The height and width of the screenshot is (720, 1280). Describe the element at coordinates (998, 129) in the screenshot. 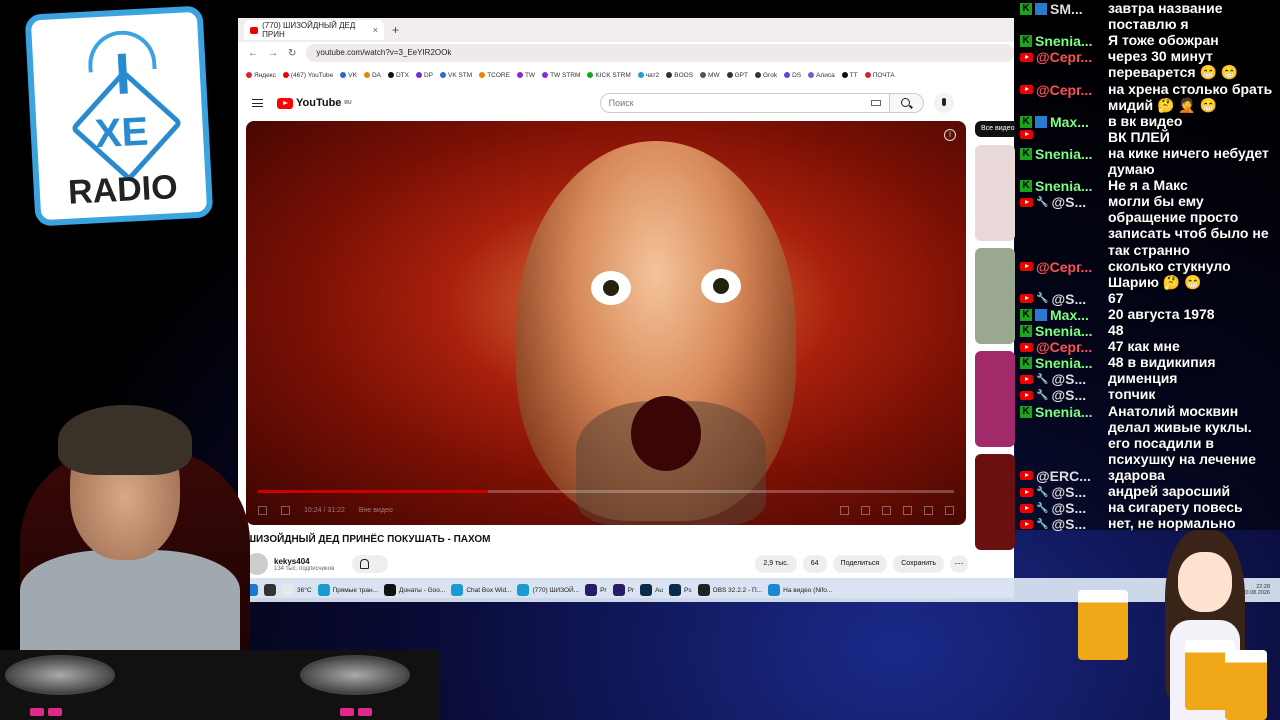

I see `chip-all-videos: Все видео` at that location.